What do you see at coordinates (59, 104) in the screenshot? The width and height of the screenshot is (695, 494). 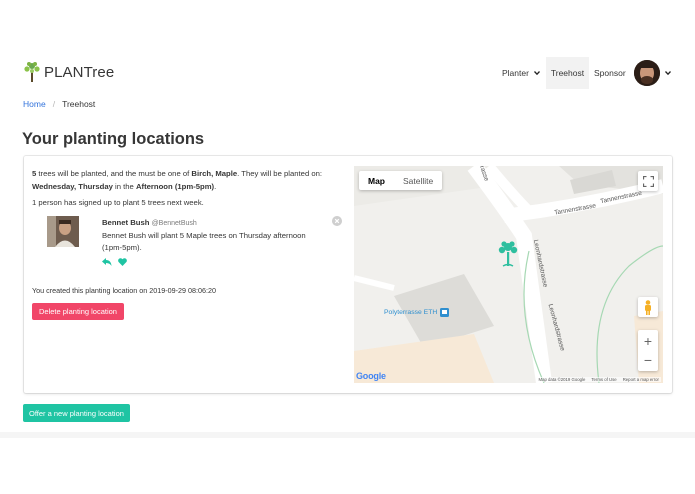 I see `breadcrumb: Home / Treehost` at bounding box center [59, 104].